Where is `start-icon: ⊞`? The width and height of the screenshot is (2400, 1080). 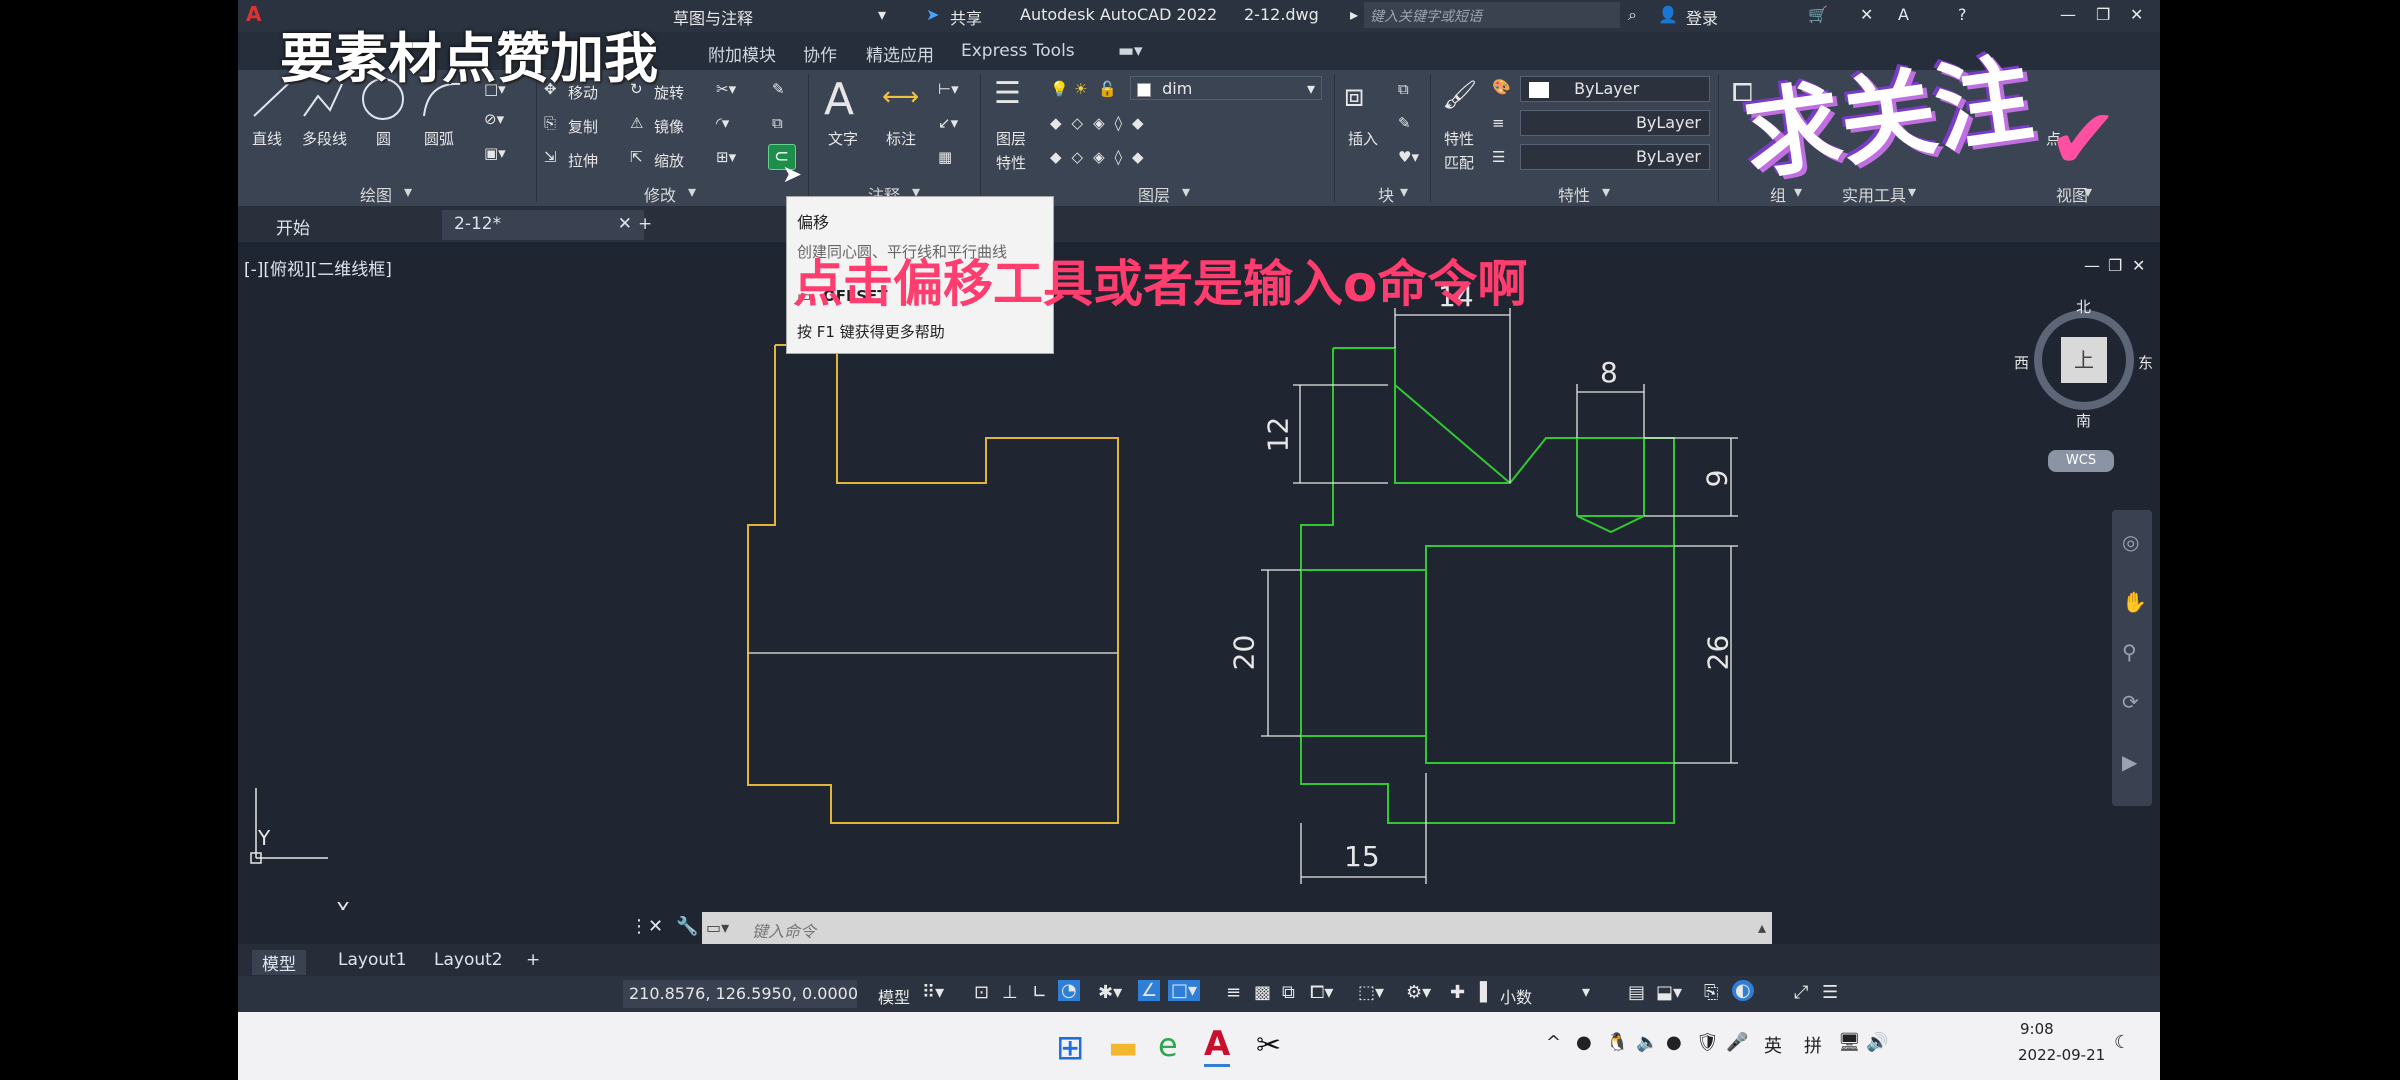 start-icon: ⊞ is located at coordinates (1070, 1048).